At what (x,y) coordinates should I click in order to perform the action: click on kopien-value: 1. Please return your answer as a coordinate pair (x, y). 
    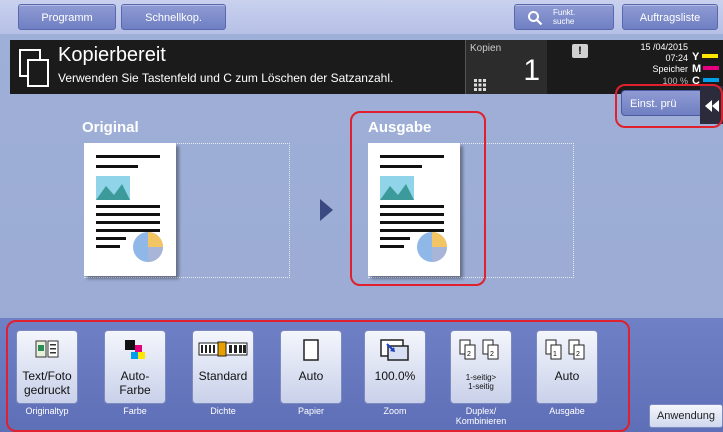
    Looking at the image, I should click on (531, 70).